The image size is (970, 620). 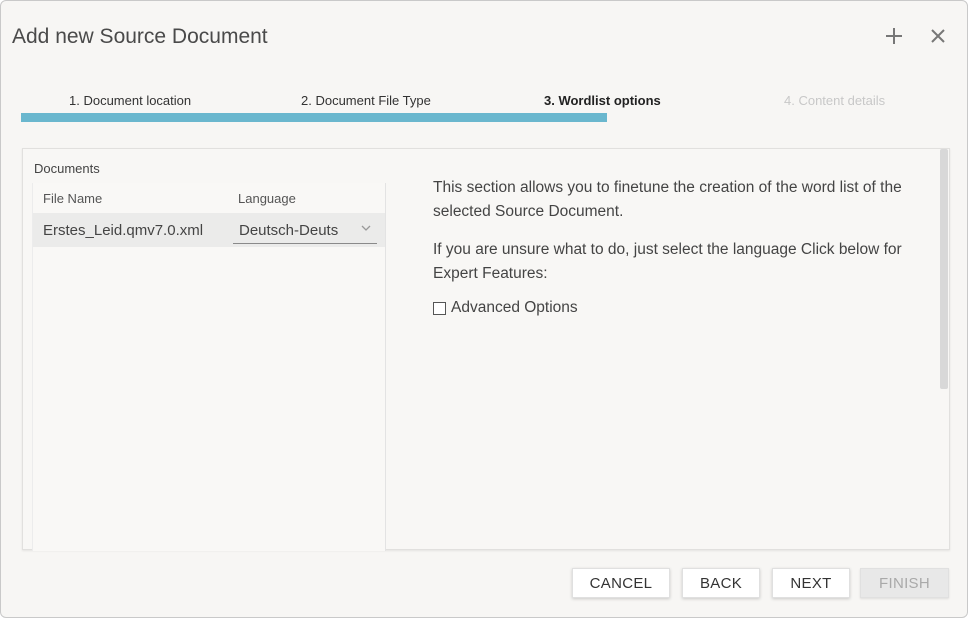 I want to click on language-select-value: Deutsch-Deuts, so click(x=289, y=230).